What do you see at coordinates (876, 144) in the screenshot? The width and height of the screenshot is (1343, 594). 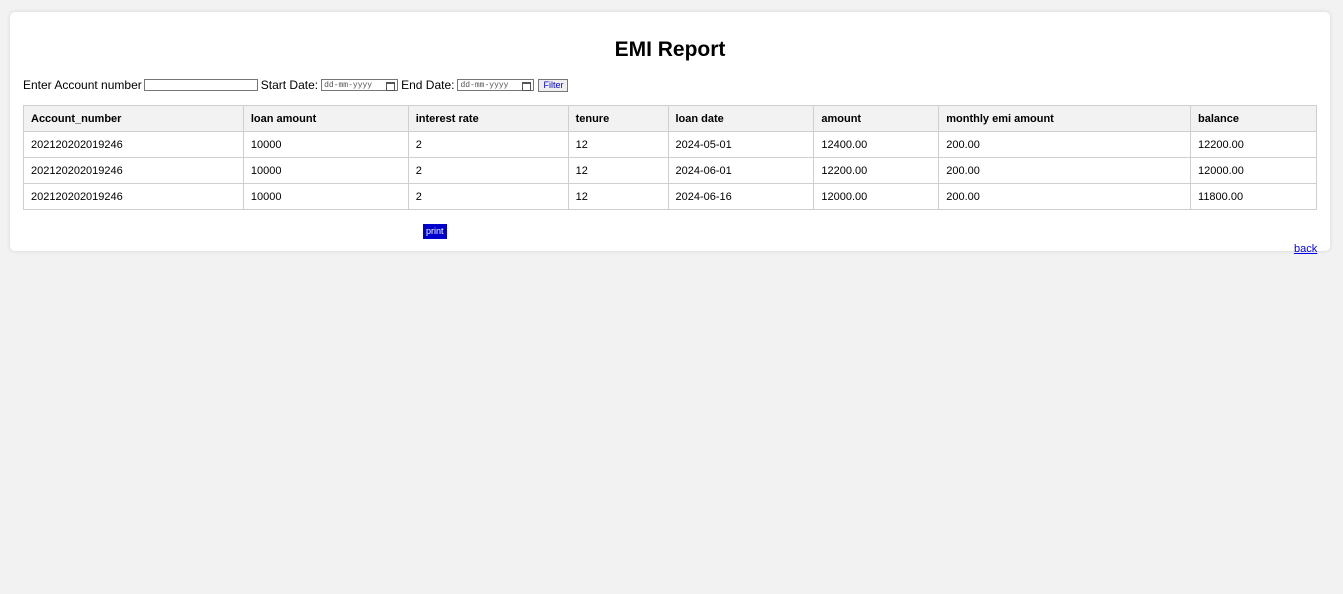 I see `cell-amount: 12400.00` at bounding box center [876, 144].